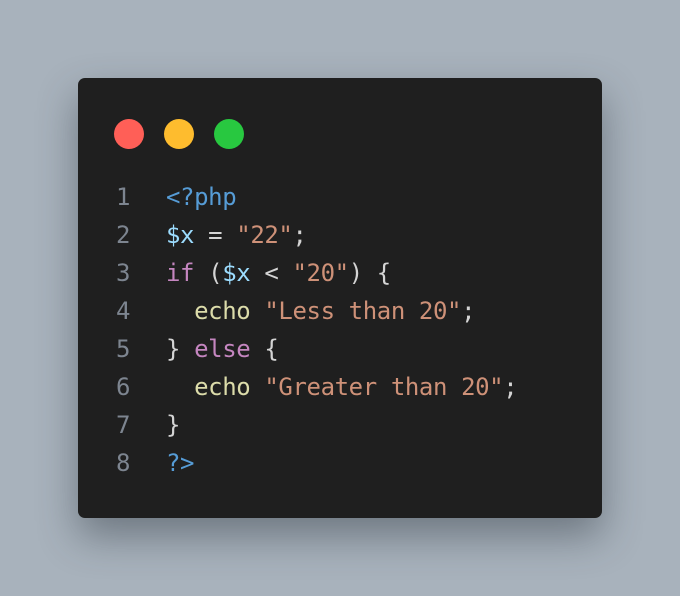  Describe the element at coordinates (229, 134) in the screenshot. I see `maximize-dot` at that location.